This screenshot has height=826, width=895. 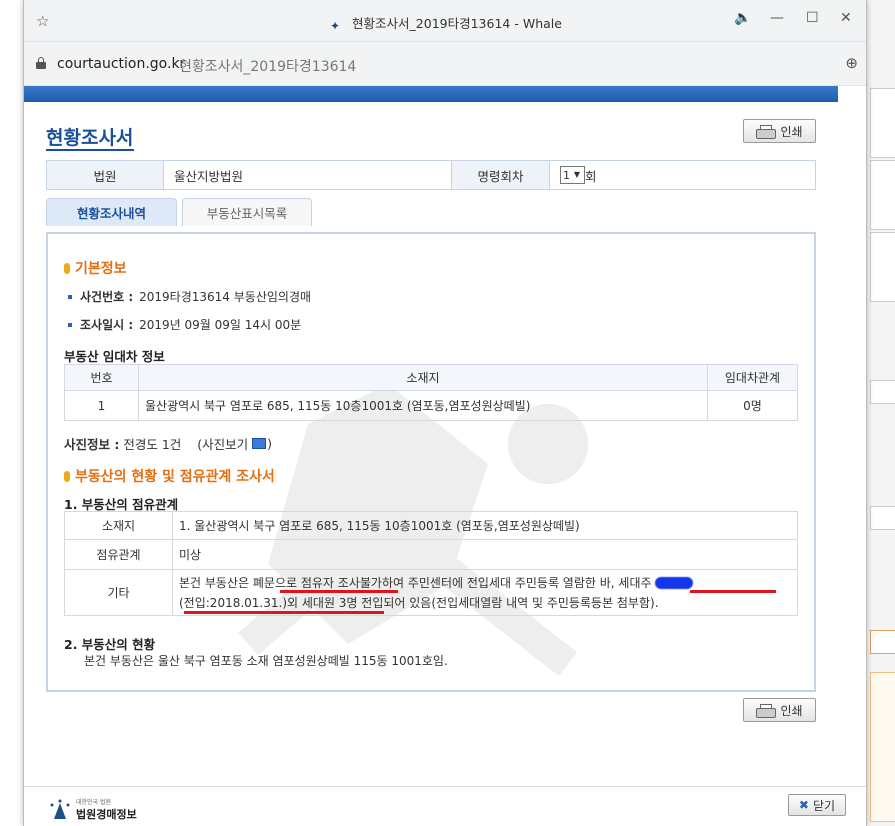 I want to click on occupancy-sub2: 2. 부동산의 현황, so click(x=110, y=644).